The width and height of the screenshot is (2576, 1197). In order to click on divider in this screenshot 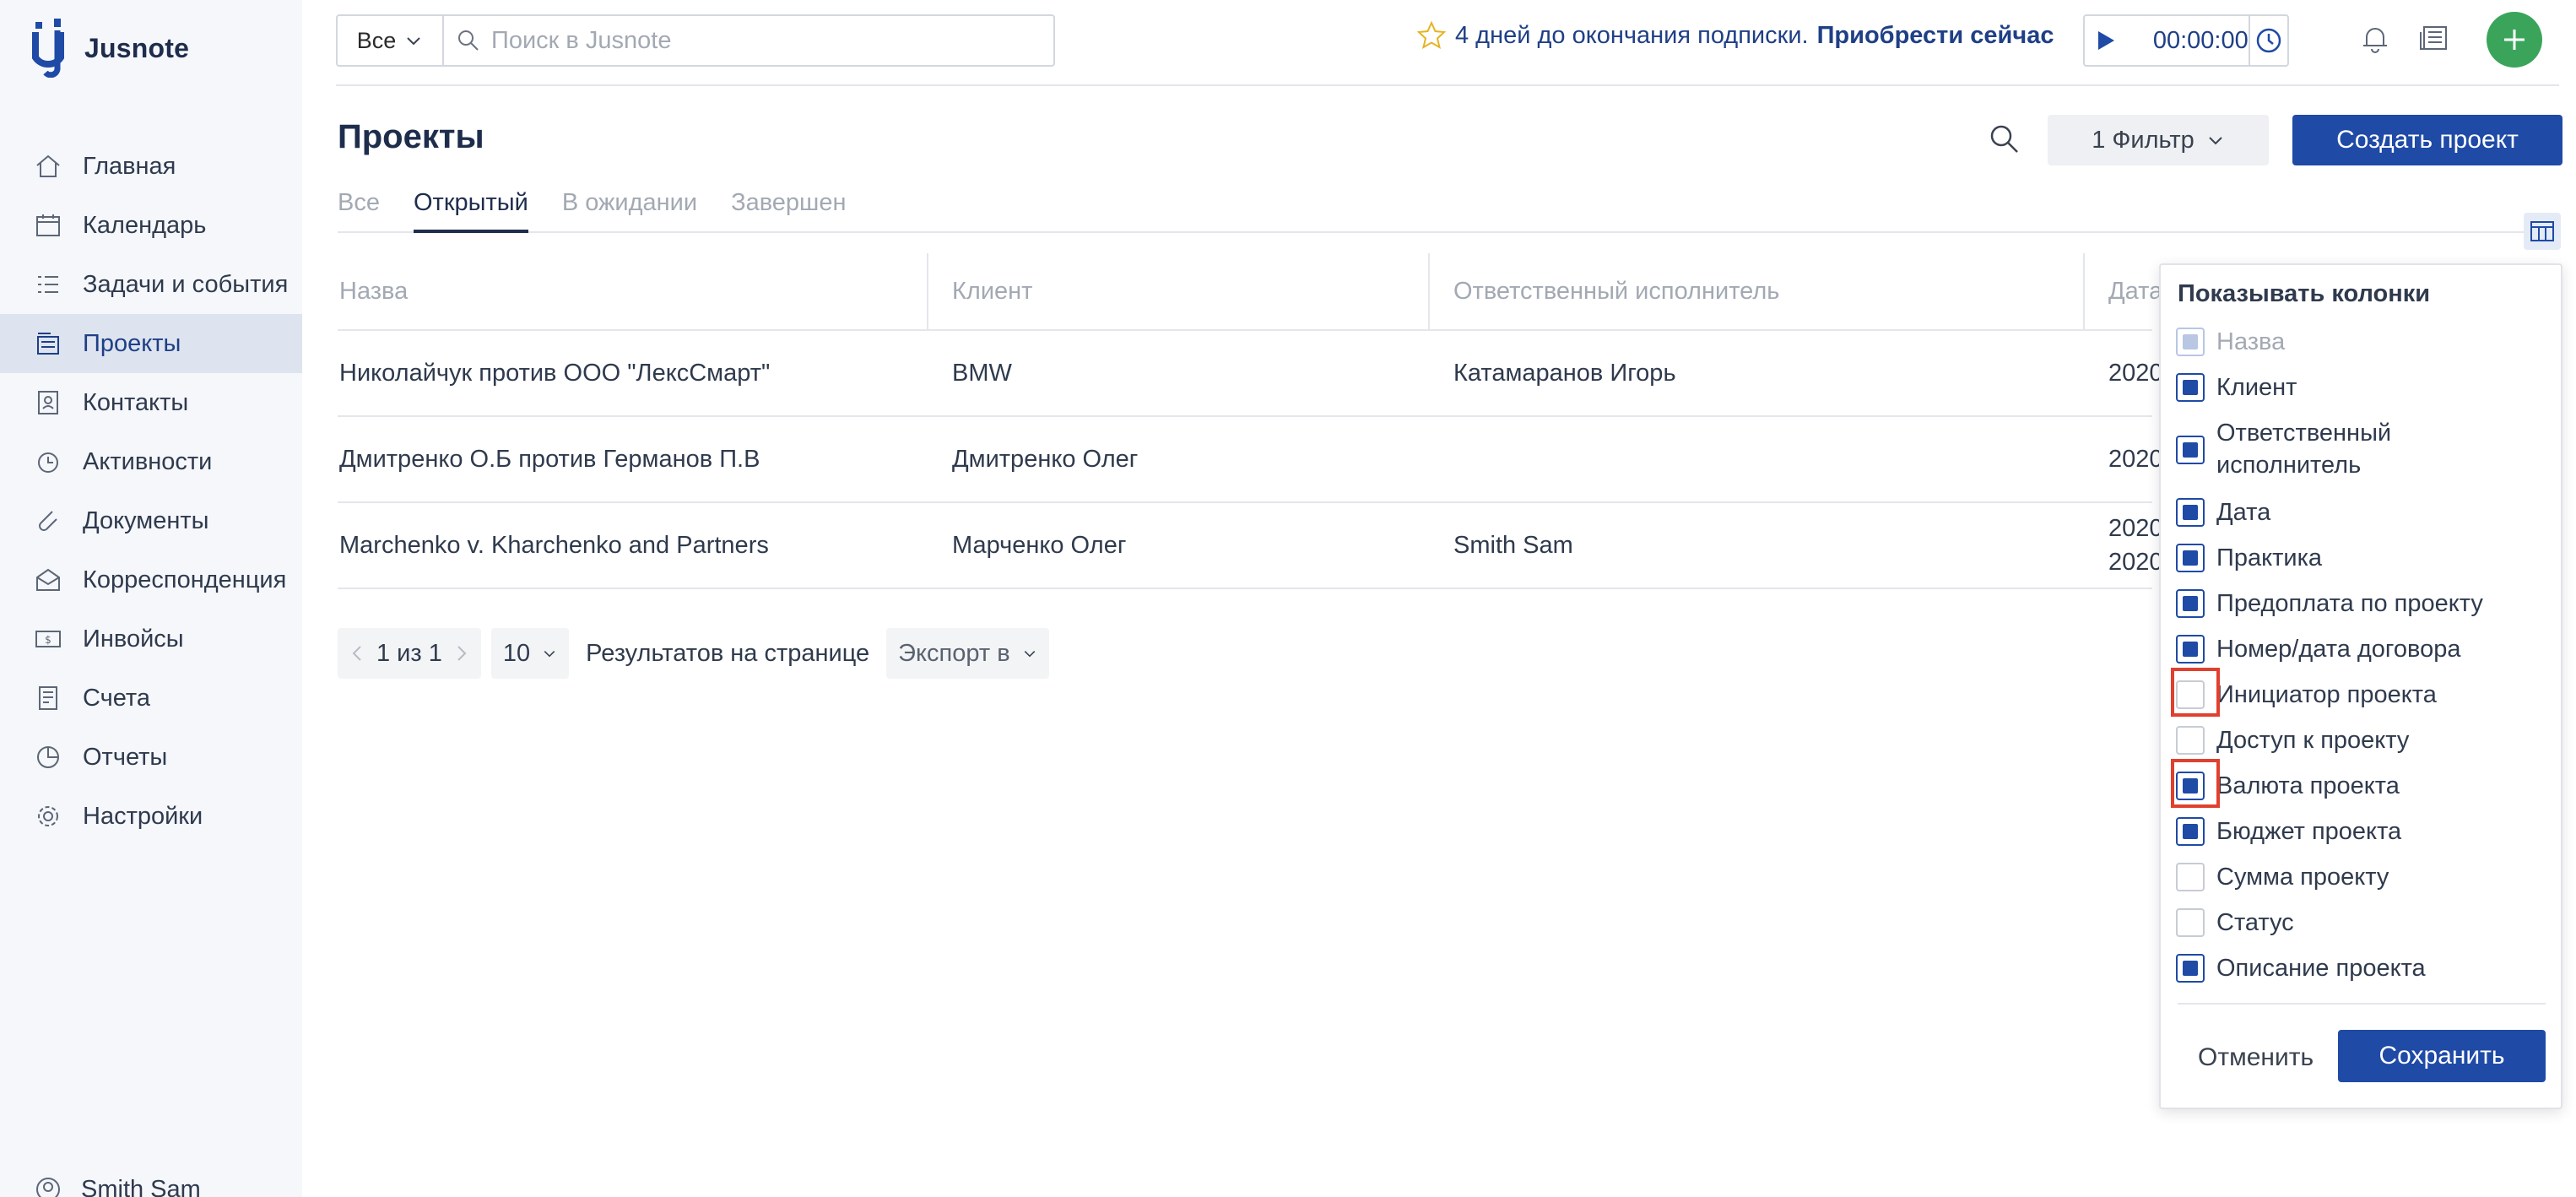, I will do `click(2362, 1004)`.